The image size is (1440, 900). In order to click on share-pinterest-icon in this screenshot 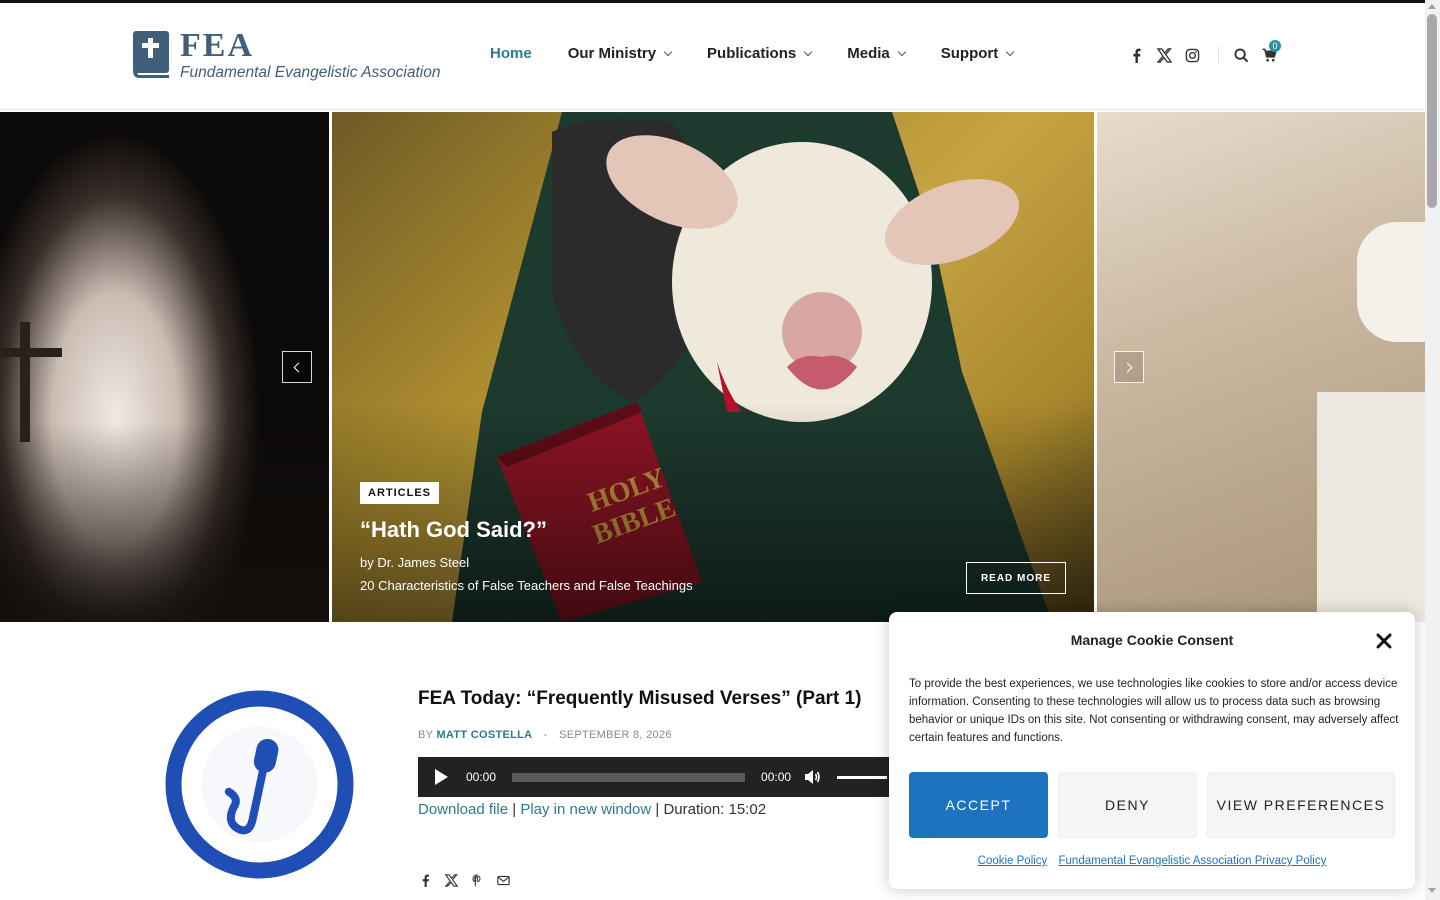, I will do `click(477, 880)`.